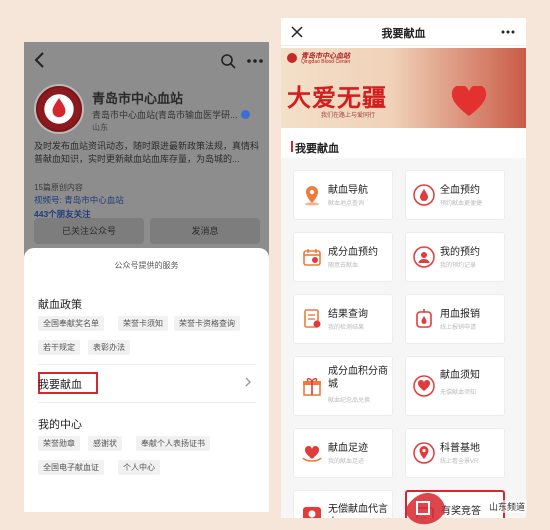 This screenshot has height=530, width=550. I want to click on card-title: 全血预约, so click(460, 190).